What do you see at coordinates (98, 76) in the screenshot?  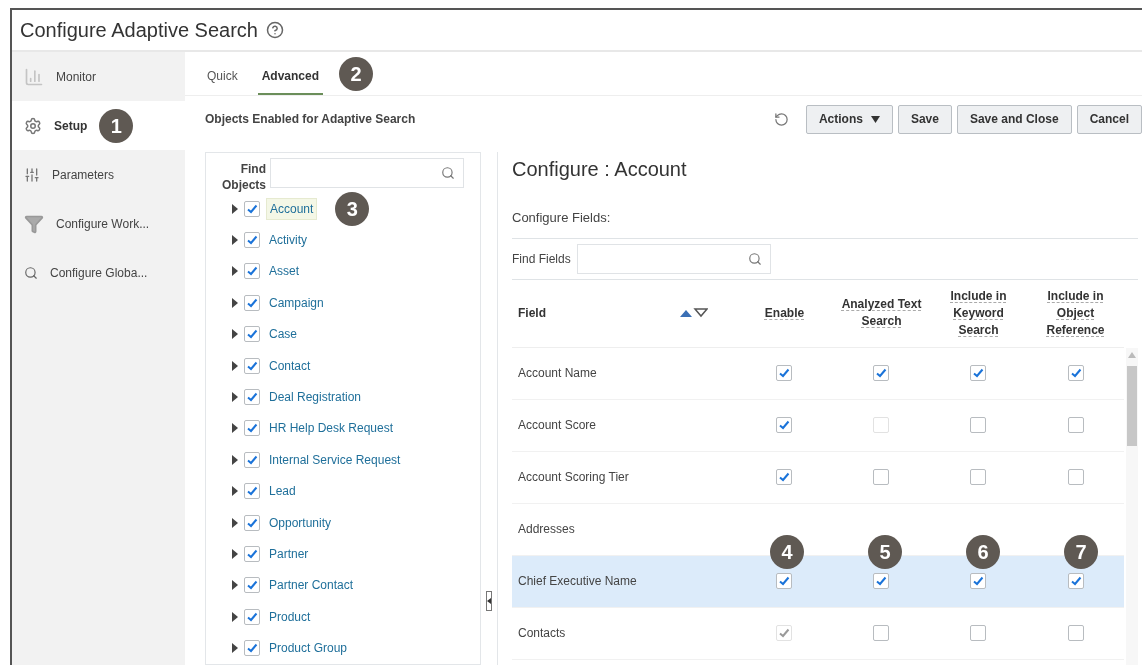 I see `sidebar-item: Monitor` at bounding box center [98, 76].